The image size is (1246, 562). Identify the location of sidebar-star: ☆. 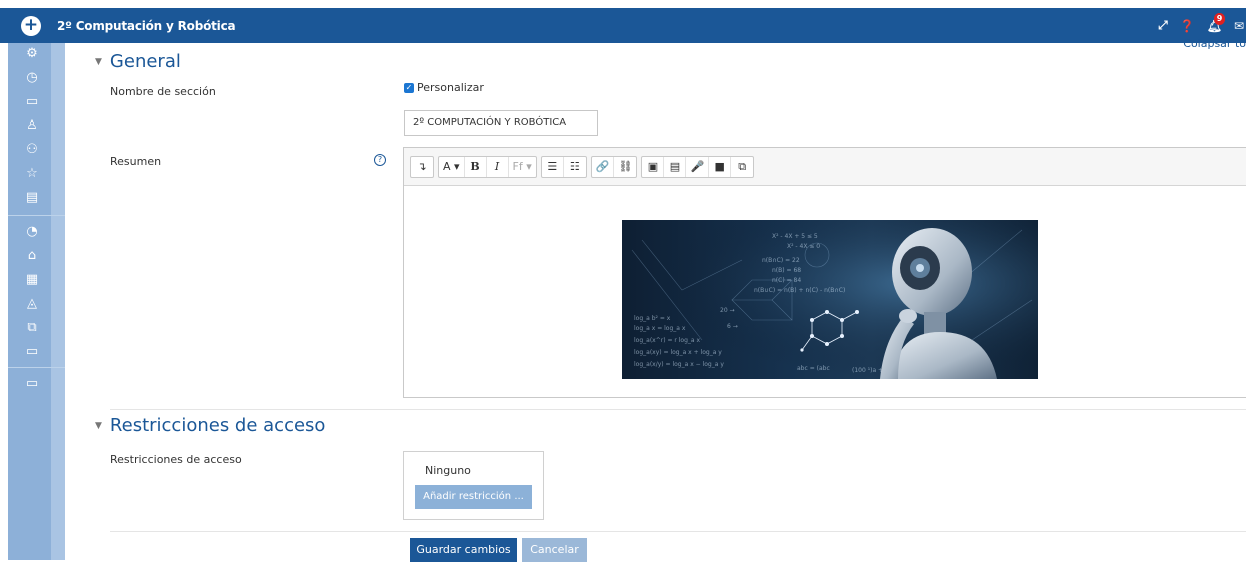
(36, 175).